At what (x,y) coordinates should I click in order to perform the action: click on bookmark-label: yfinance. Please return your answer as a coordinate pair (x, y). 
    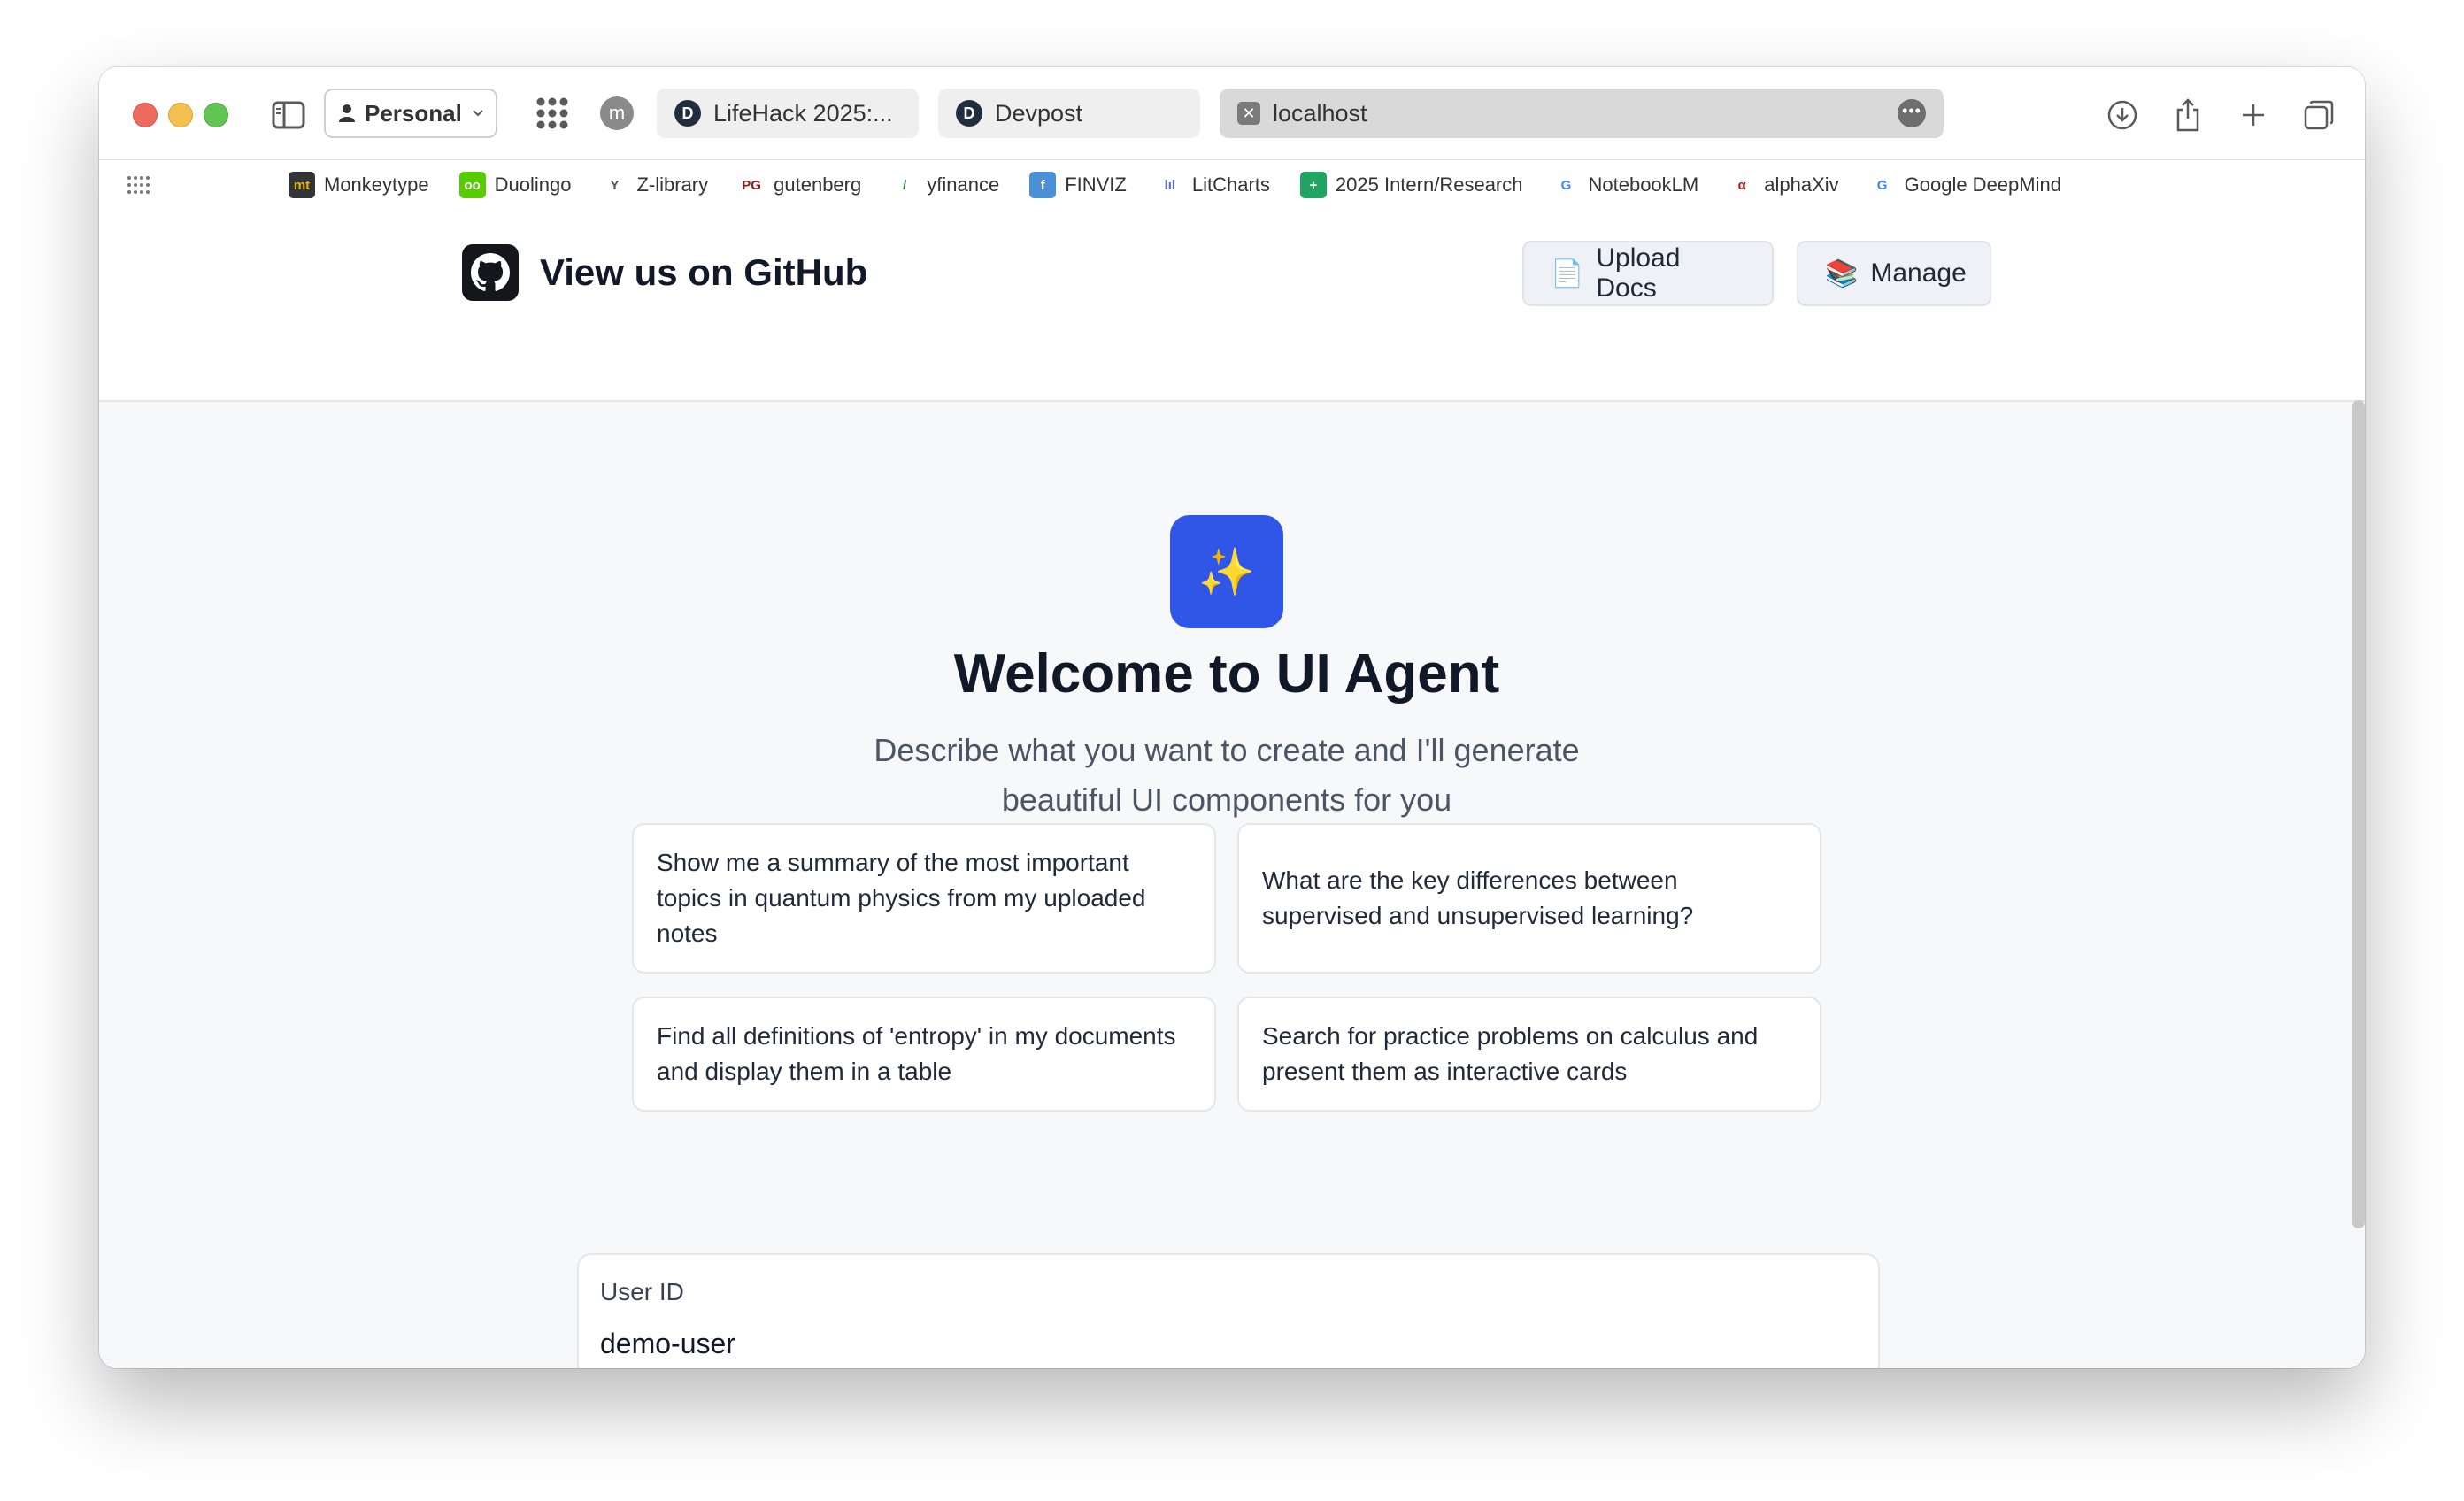
    Looking at the image, I should click on (963, 184).